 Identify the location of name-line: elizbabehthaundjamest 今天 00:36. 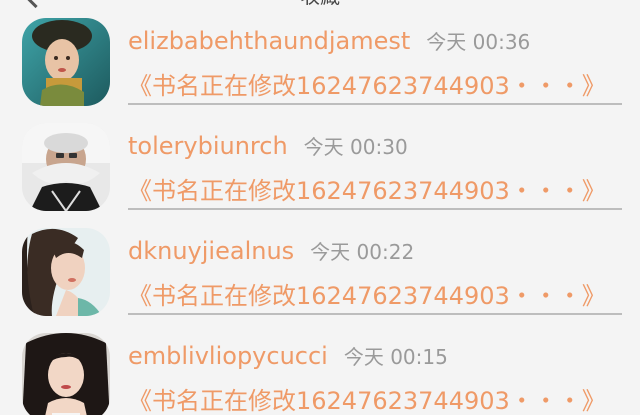
(329, 42).